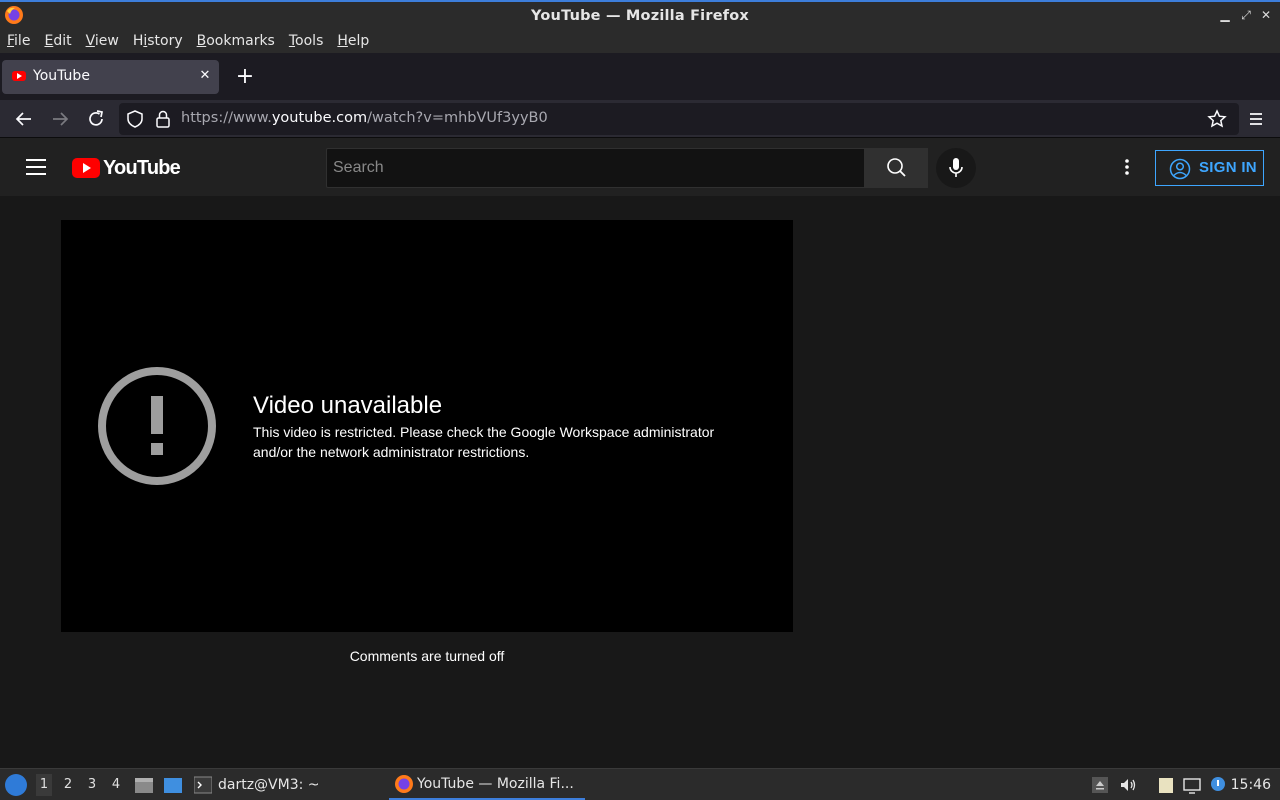  I want to click on menu-help: Help, so click(353, 41).